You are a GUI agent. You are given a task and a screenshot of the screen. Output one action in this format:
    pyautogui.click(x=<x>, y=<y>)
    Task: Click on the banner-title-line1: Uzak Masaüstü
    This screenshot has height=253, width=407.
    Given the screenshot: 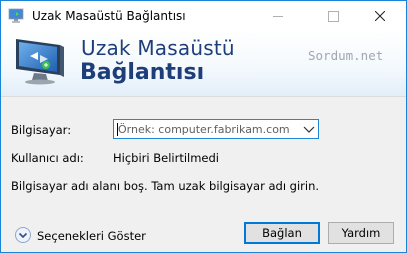 What is the action you would take?
    pyautogui.click(x=158, y=48)
    